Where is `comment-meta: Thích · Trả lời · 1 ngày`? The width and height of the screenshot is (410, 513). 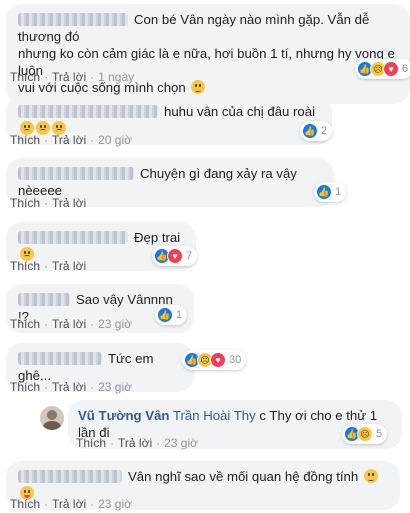 comment-meta: Thích · Trả lời · 1 ngày is located at coordinates (72, 77).